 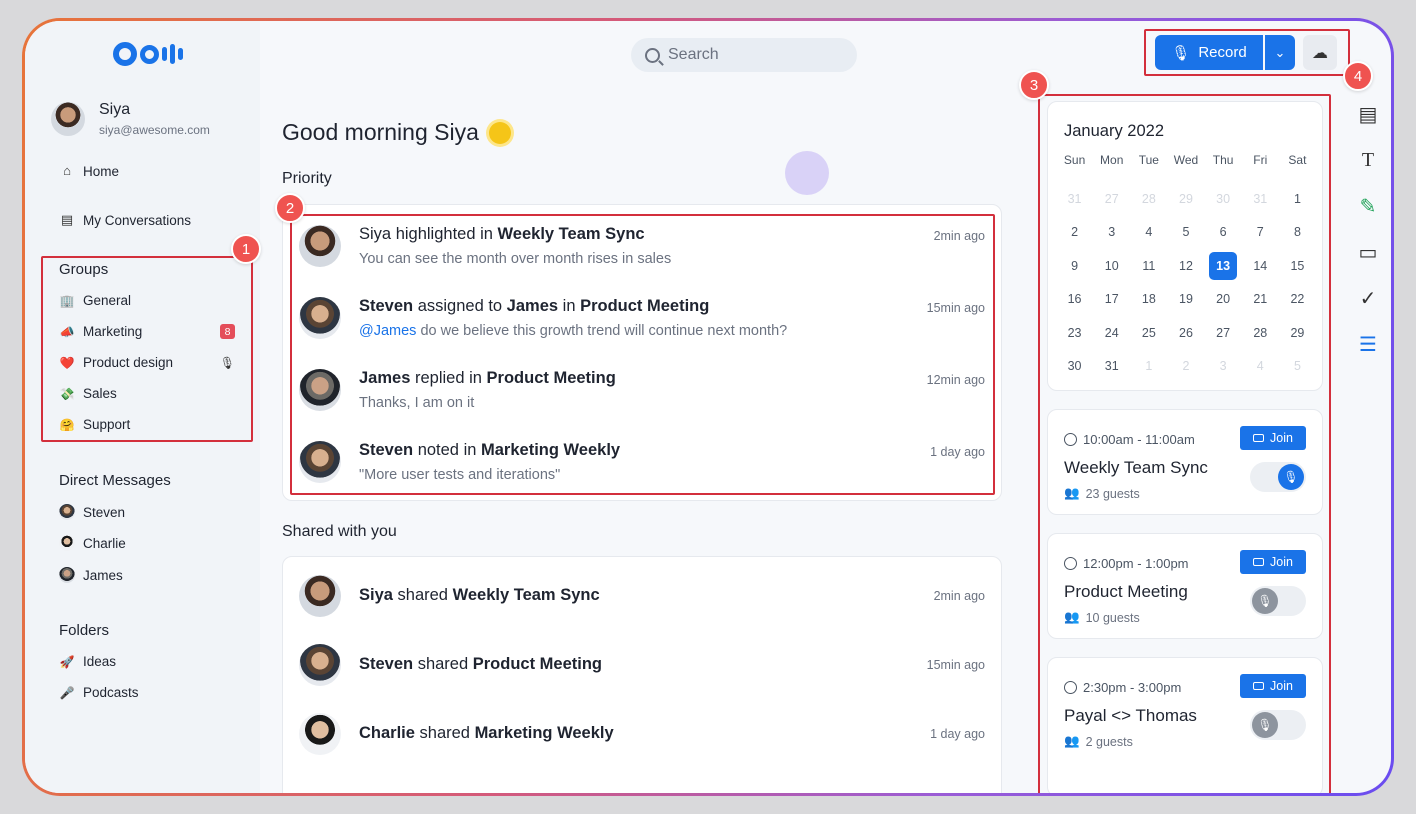 What do you see at coordinates (147, 543) in the screenshot?
I see `dm-item-charlie: Charlie` at bounding box center [147, 543].